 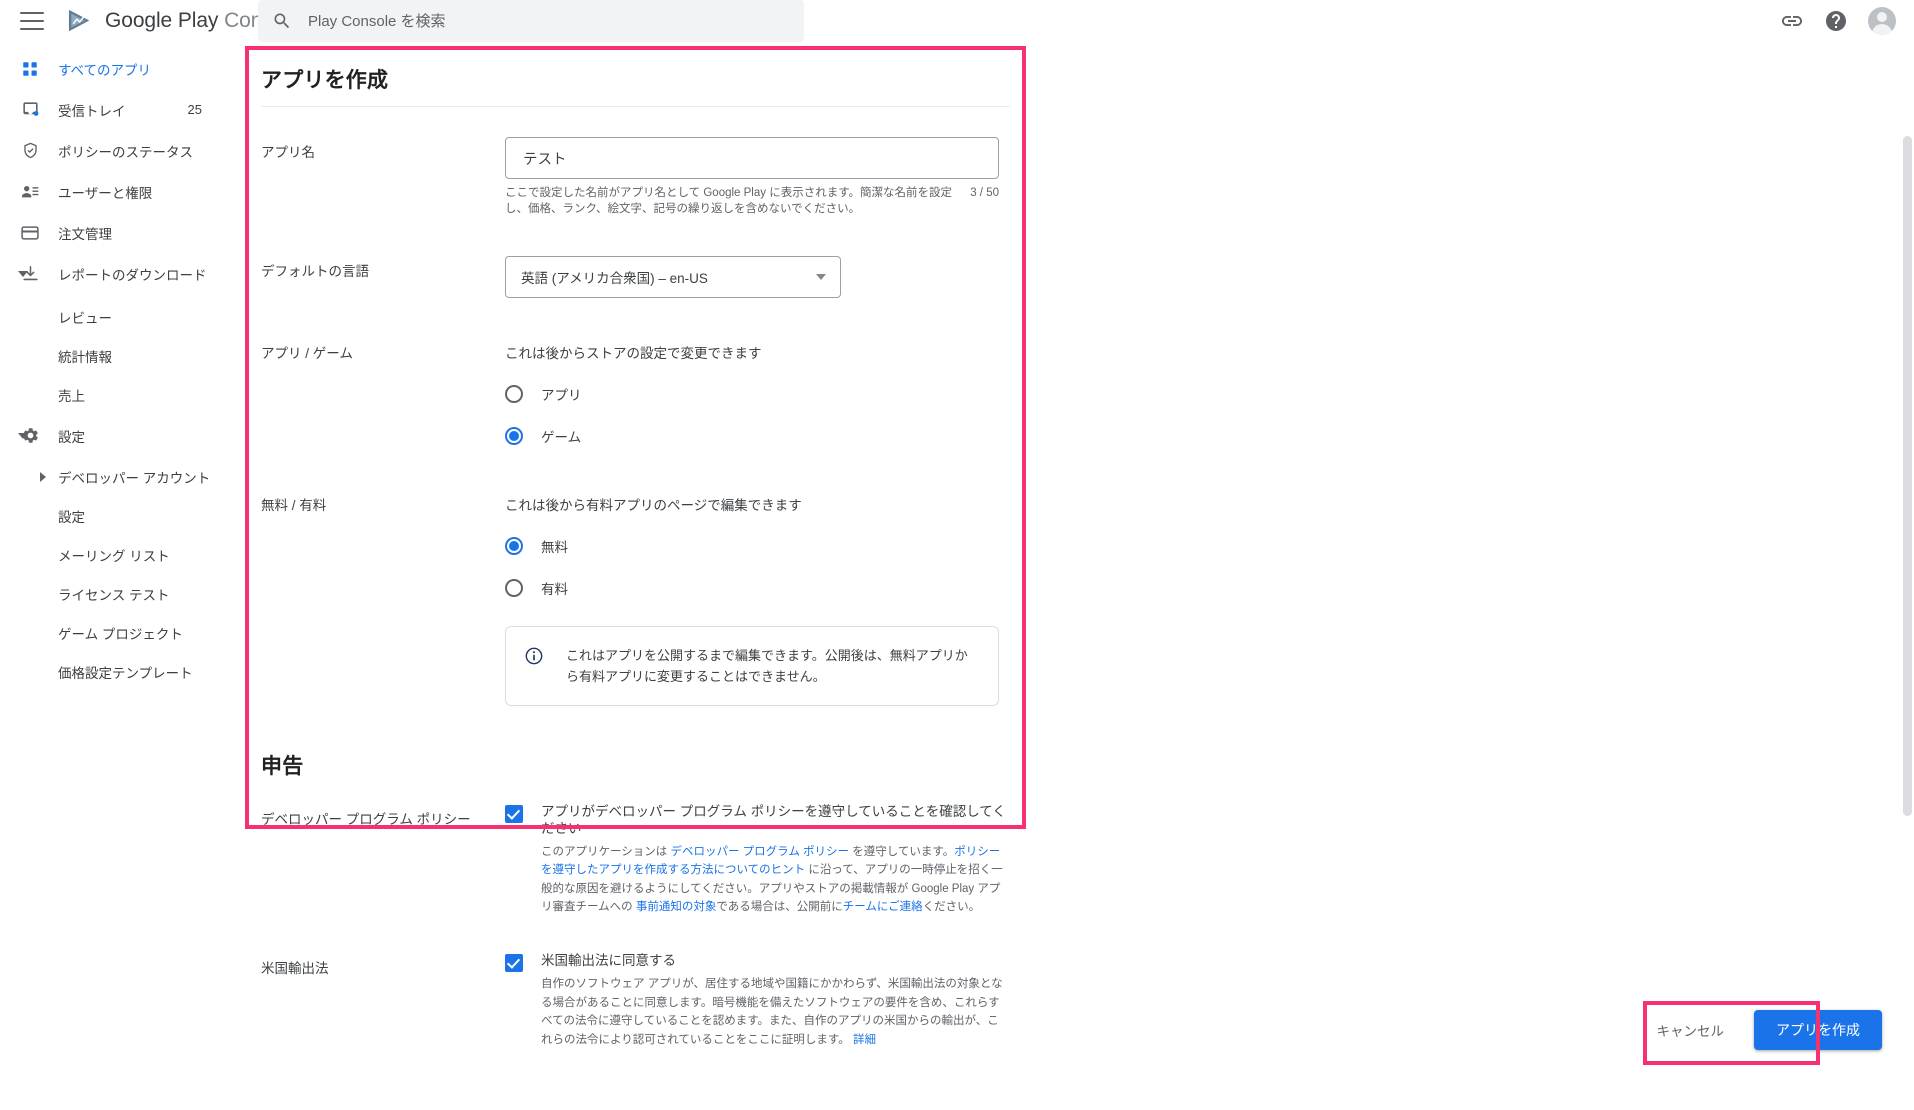 I want to click on radio-label-game: ゲーム, so click(x=561, y=437).